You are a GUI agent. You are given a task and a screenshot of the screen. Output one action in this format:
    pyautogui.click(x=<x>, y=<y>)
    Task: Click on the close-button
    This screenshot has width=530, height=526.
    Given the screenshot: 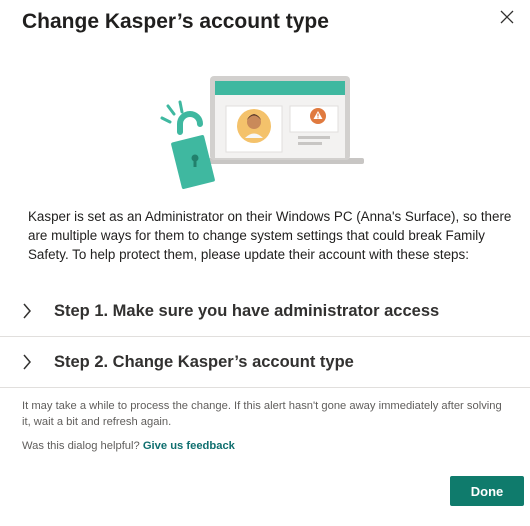 What is the action you would take?
    pyautogui.click(x=507, y=17)
    